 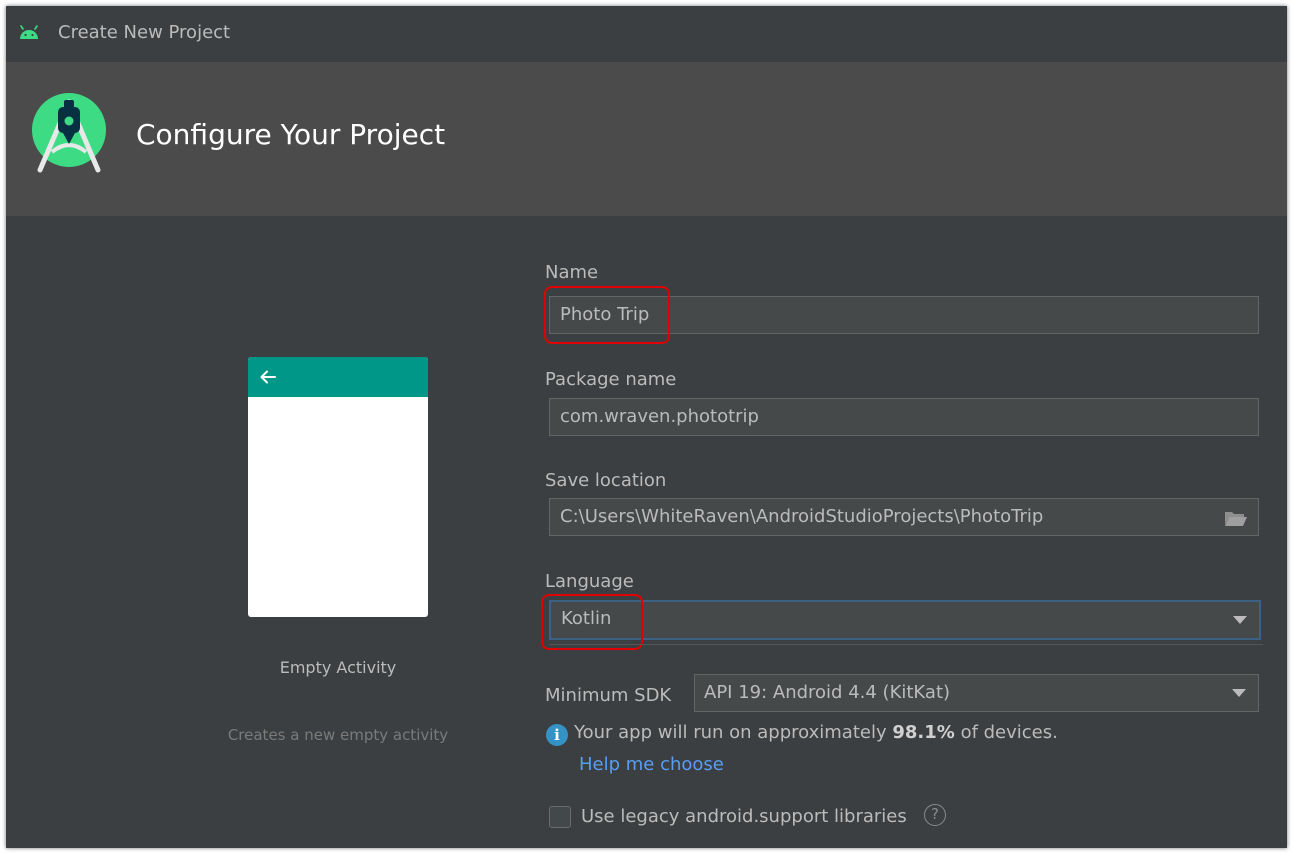 What do you see at coordinates (1236, 518) in the screenshot?
I see `folder-icon` at bounding box center [1236, 518].